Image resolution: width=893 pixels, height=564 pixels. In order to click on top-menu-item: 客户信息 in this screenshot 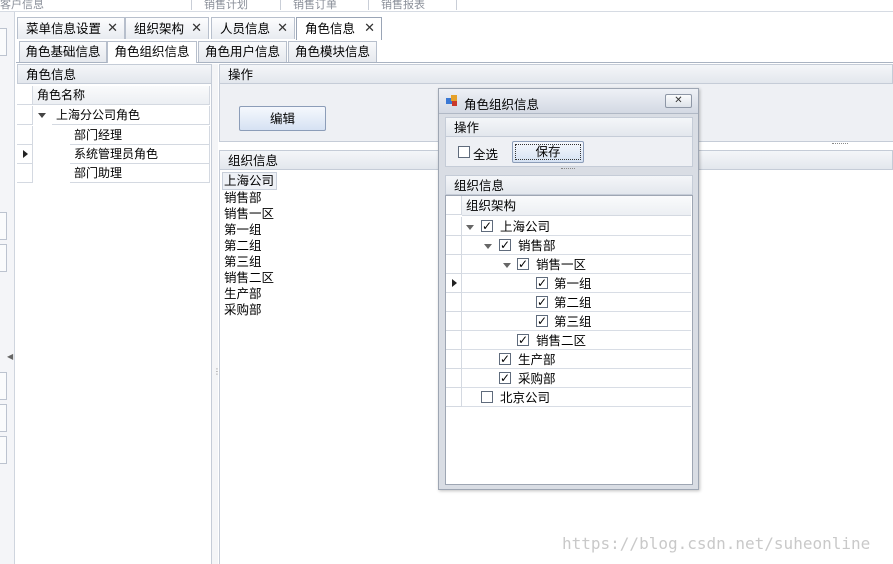, I will do `click(22, 6)`.